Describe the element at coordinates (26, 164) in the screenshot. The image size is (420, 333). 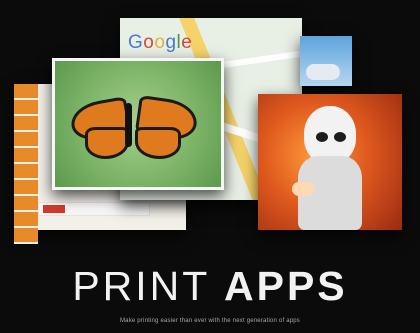
I see `ticket-stripe` at that location.